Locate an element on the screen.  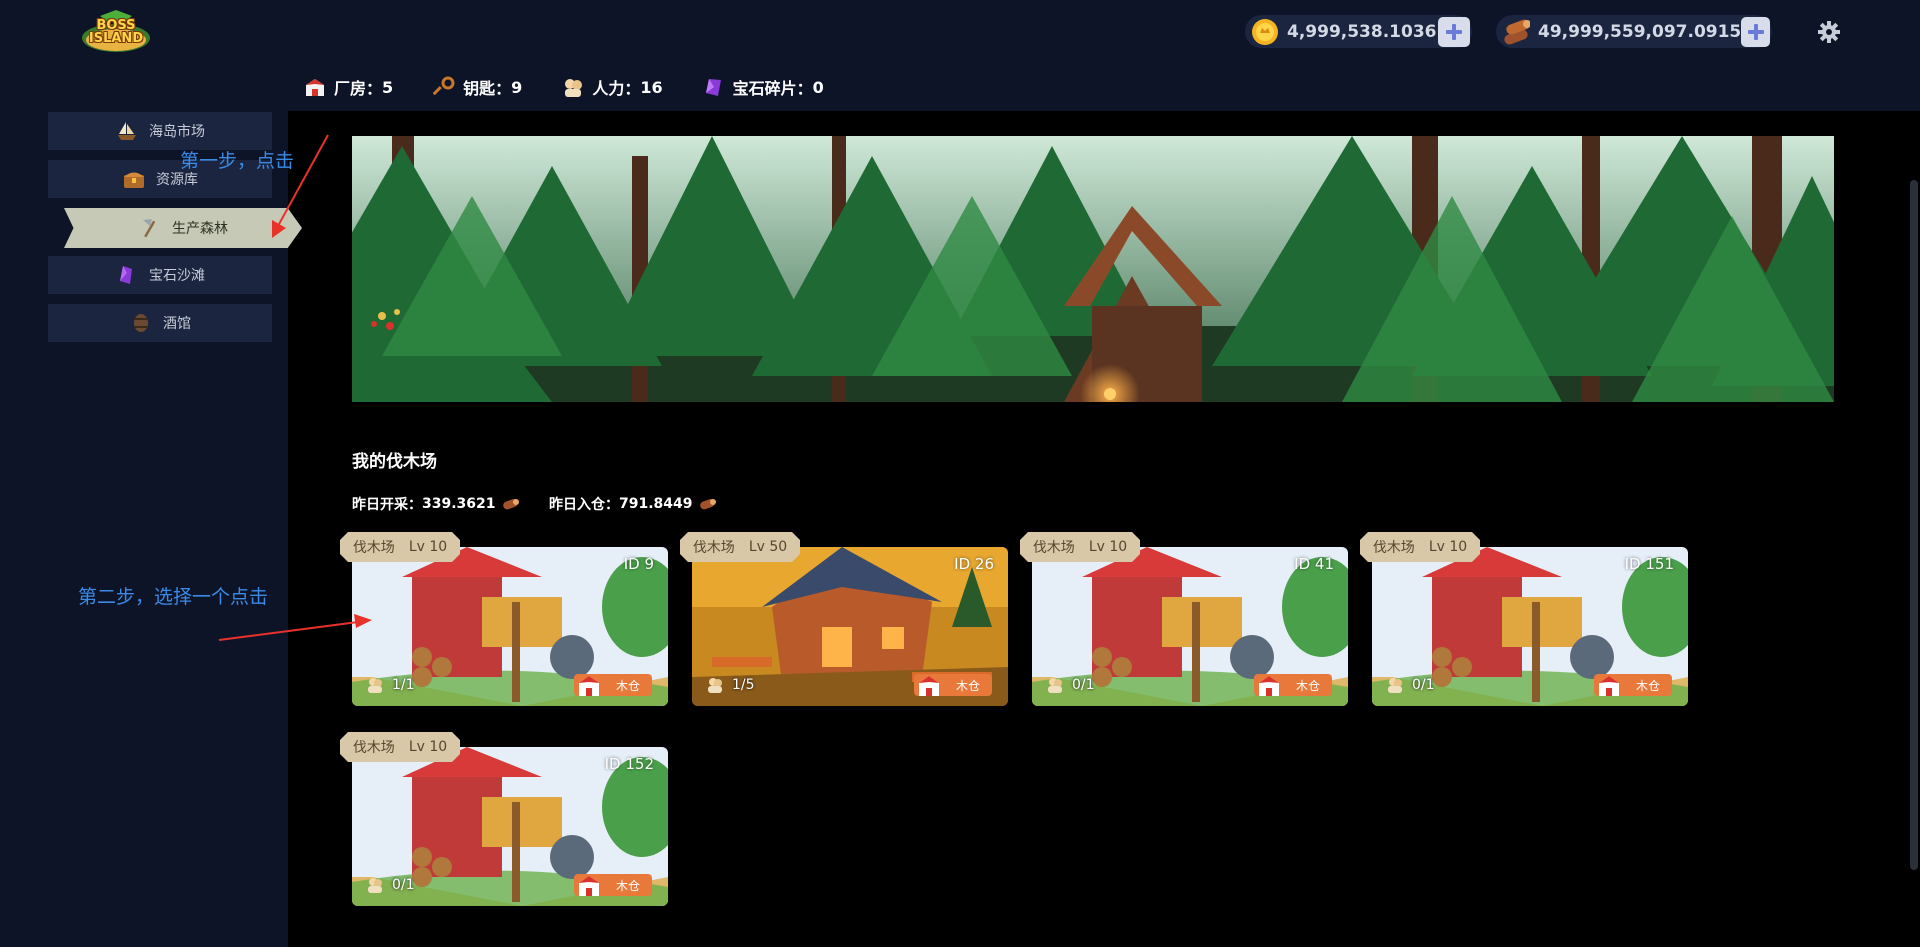
sidebar-item-label: 海岛市场 is located at coordinates (177, 132).